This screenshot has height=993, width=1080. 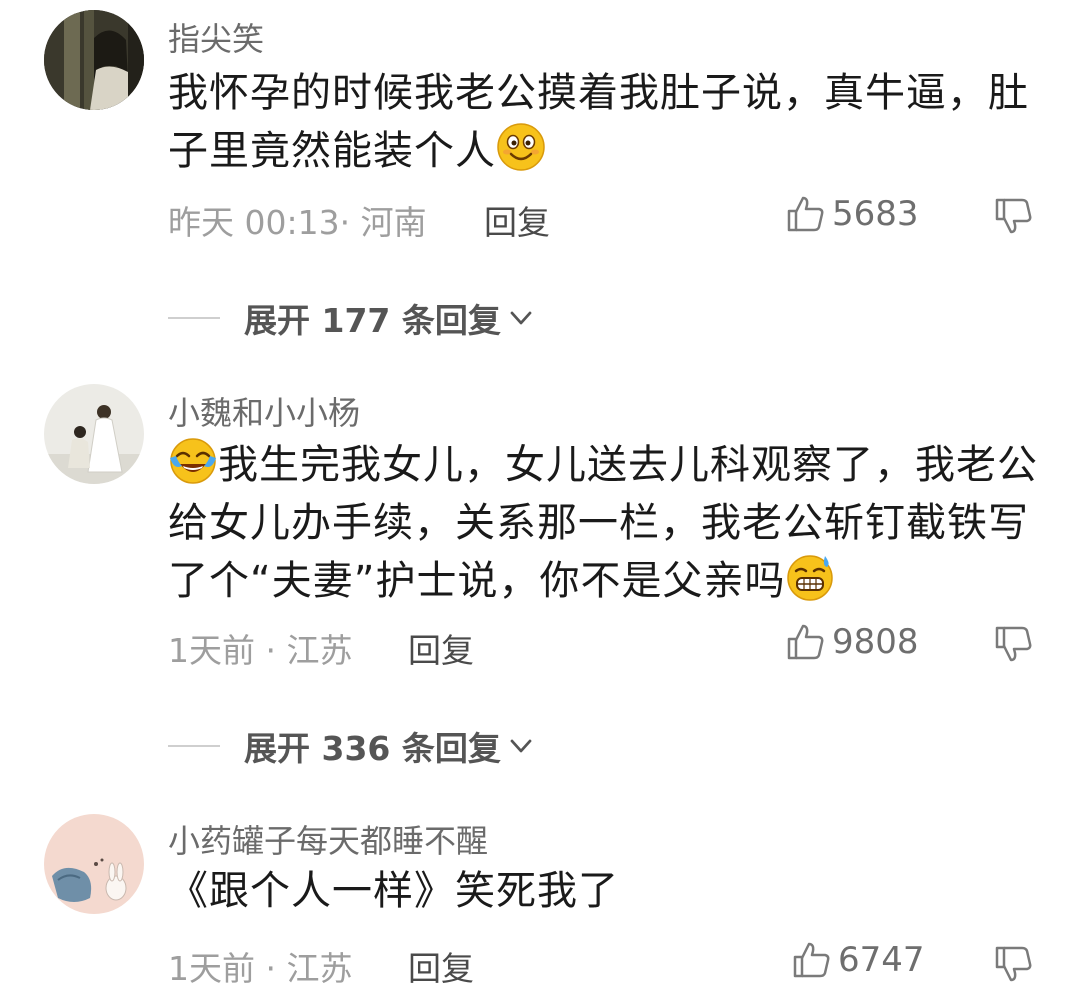 I want to click on like-button: 6747, so click(x=858, y=960).